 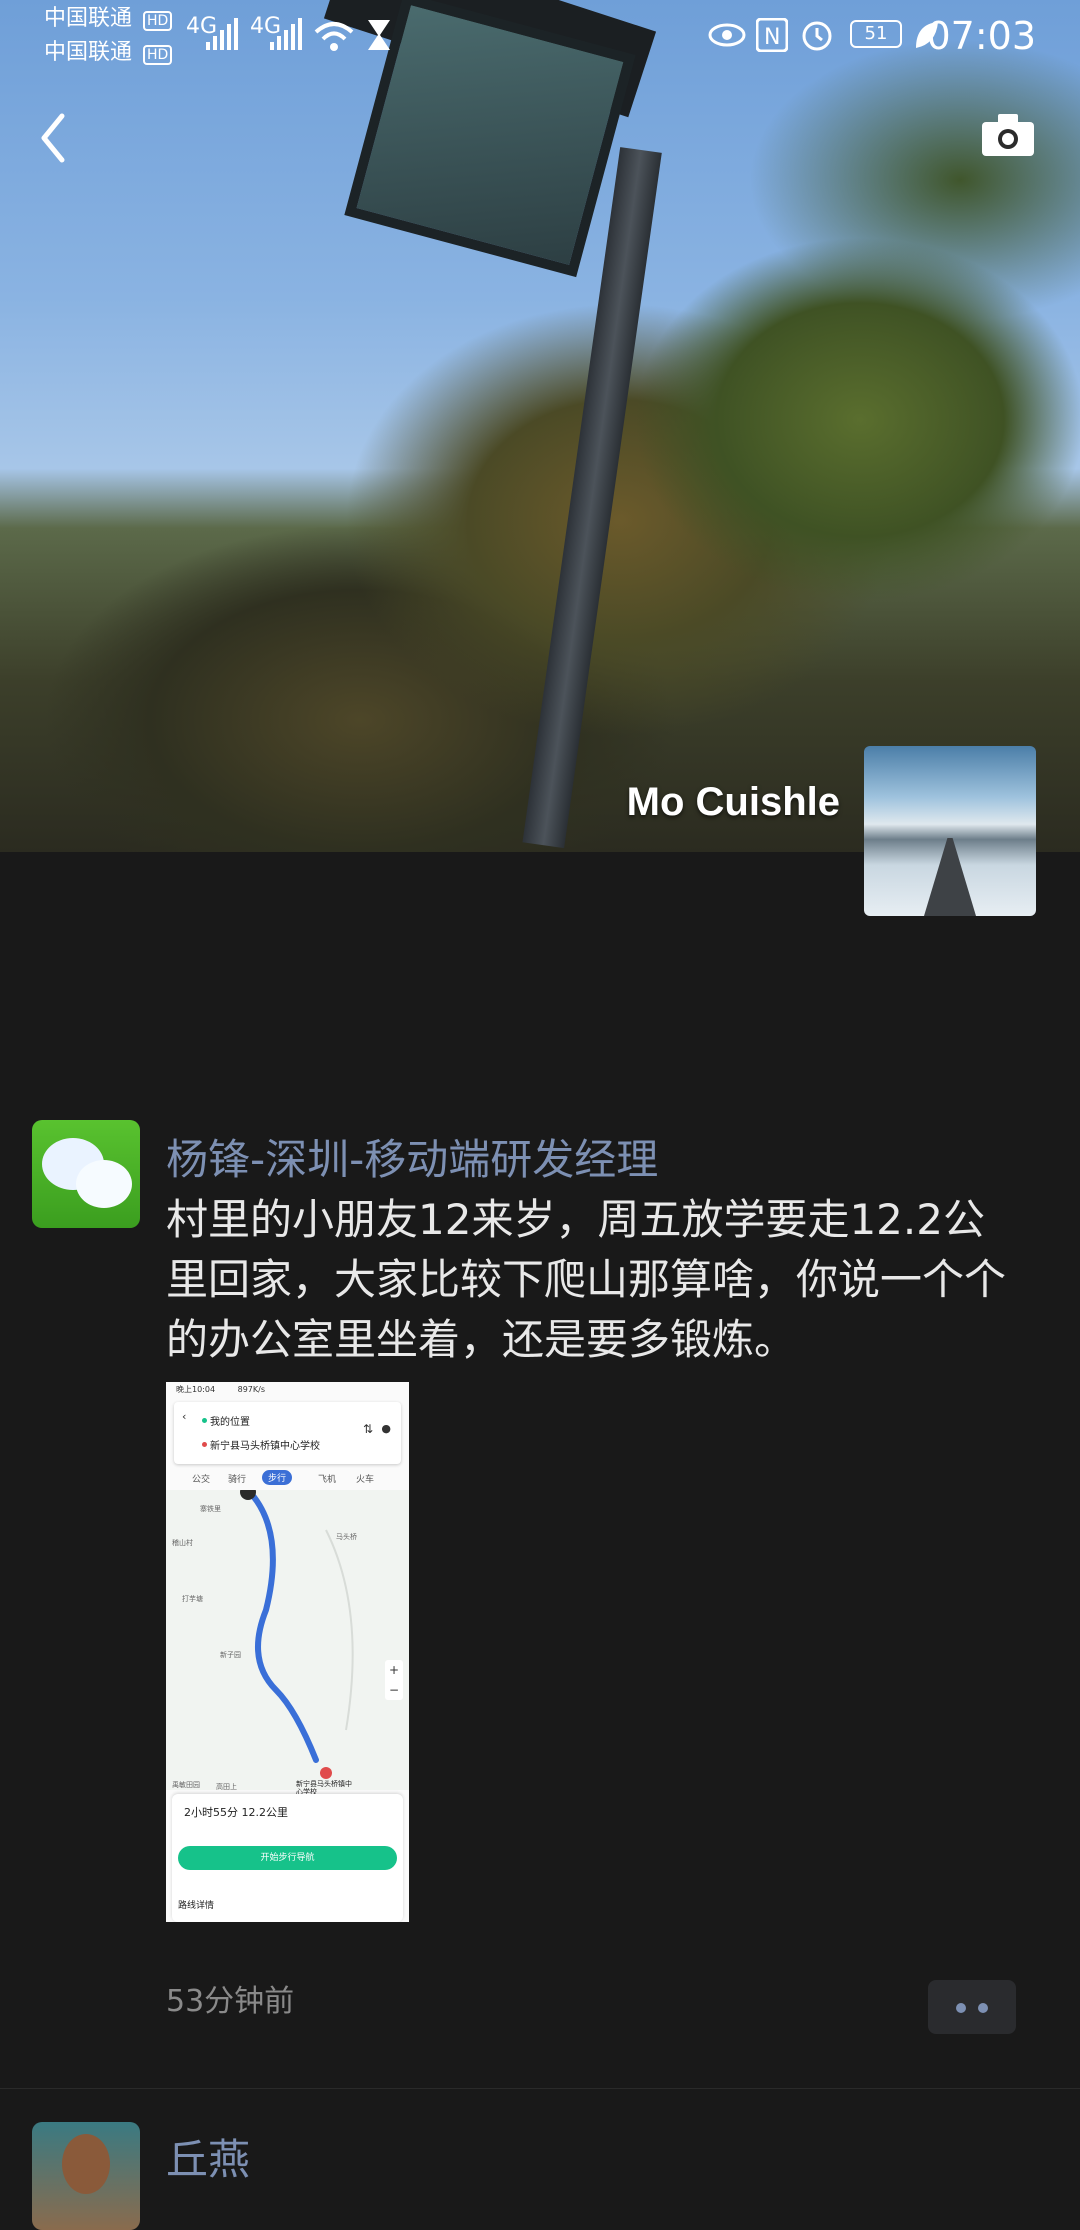 I want to click on alarm-icon, so click(x=817, y=36).